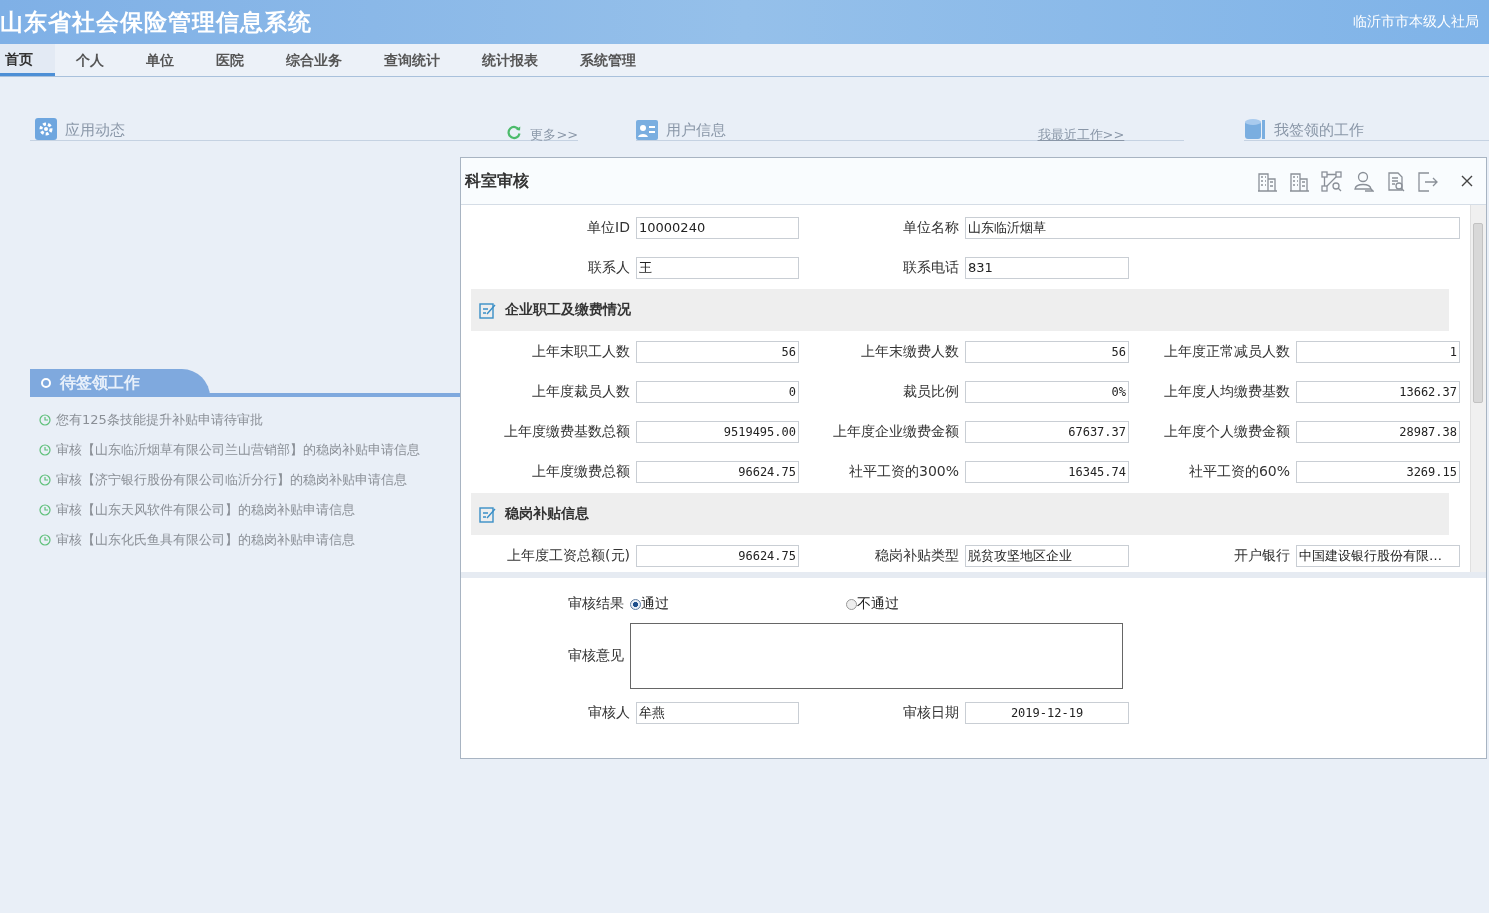 Image resolution: width=1489 pixels, height=913 pixels. Describe the element at coordinates (568, 556) in the screenshot. I see `field-label: 上年度工资总额(元)` at that location.